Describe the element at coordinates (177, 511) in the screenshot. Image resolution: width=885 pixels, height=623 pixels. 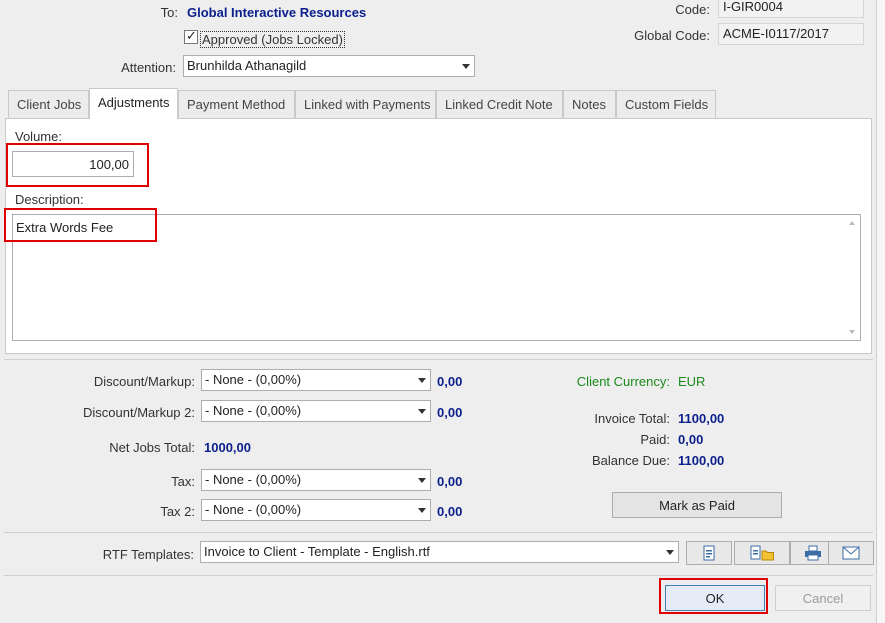
I see `tax2-label: Tax 2:` at that location.